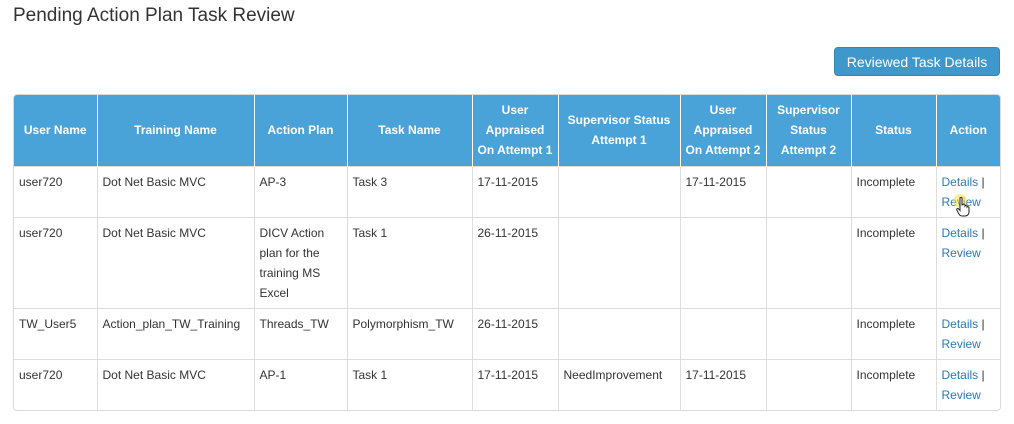 The width and height of the screenshot is (1014, 424). I want to click on hand-pointer-icon, so click(961, 205).